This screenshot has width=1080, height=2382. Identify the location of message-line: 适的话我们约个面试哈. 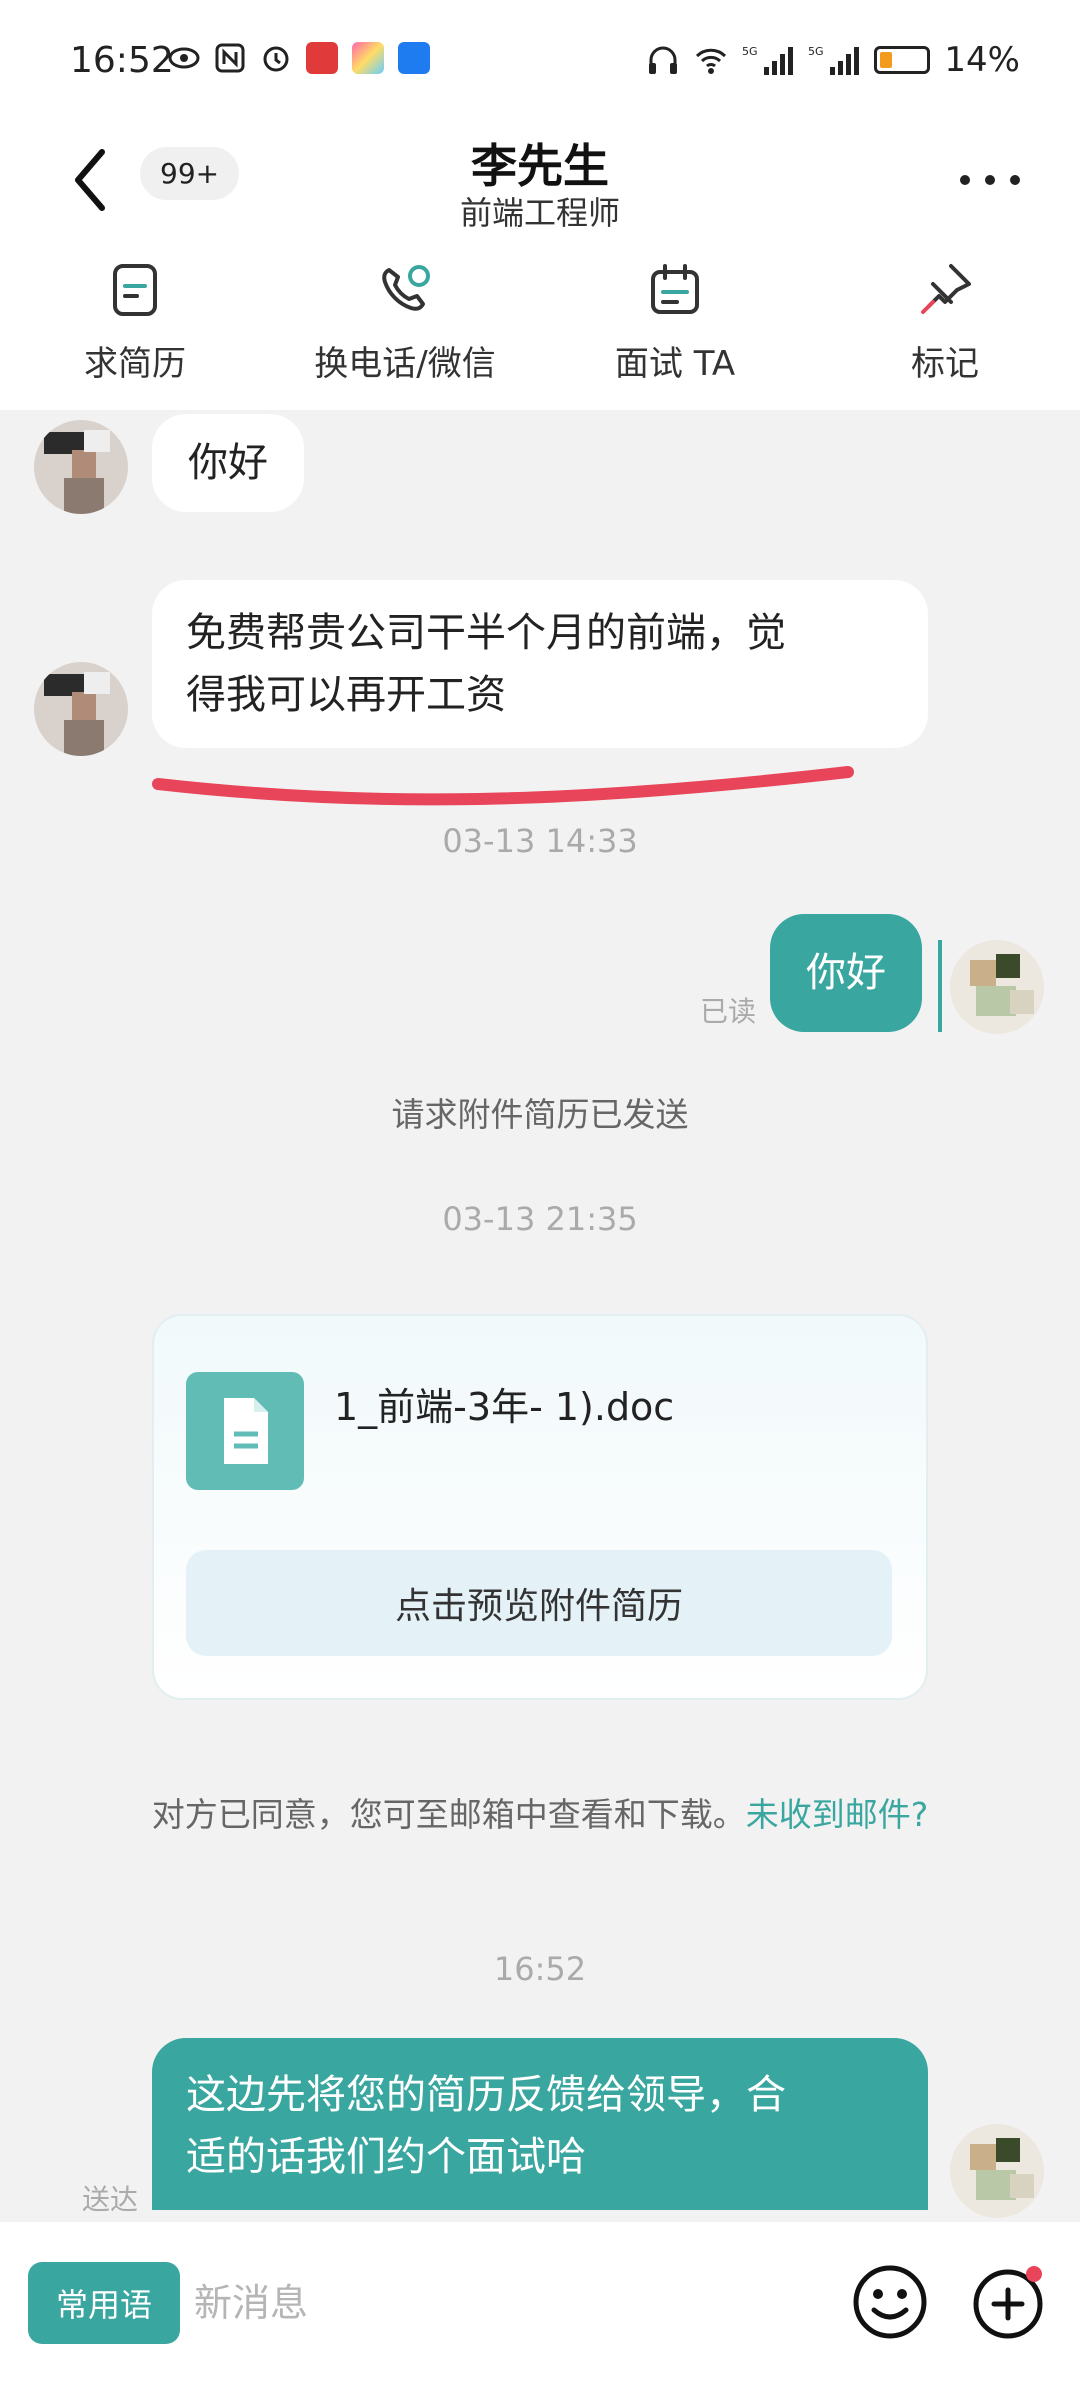
(386, 2157).